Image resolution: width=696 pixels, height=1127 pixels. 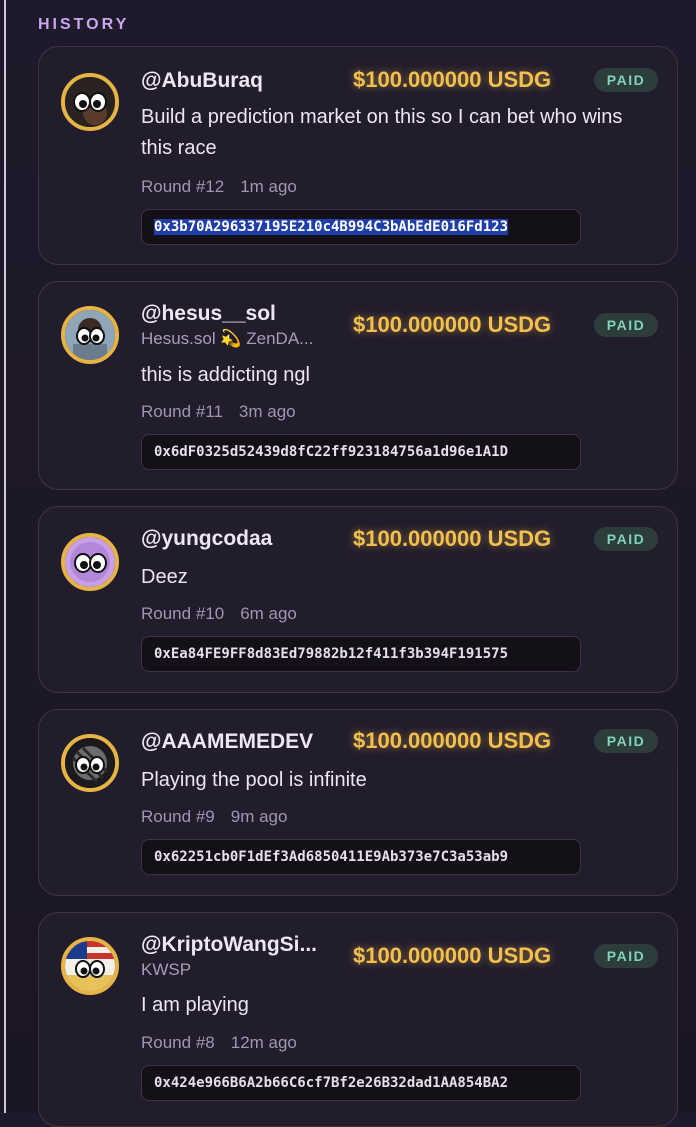 What do you see at coordinates (178, 816) in the screenshot?
I see `round-label: Round #9` at bounding box center [178, 816].